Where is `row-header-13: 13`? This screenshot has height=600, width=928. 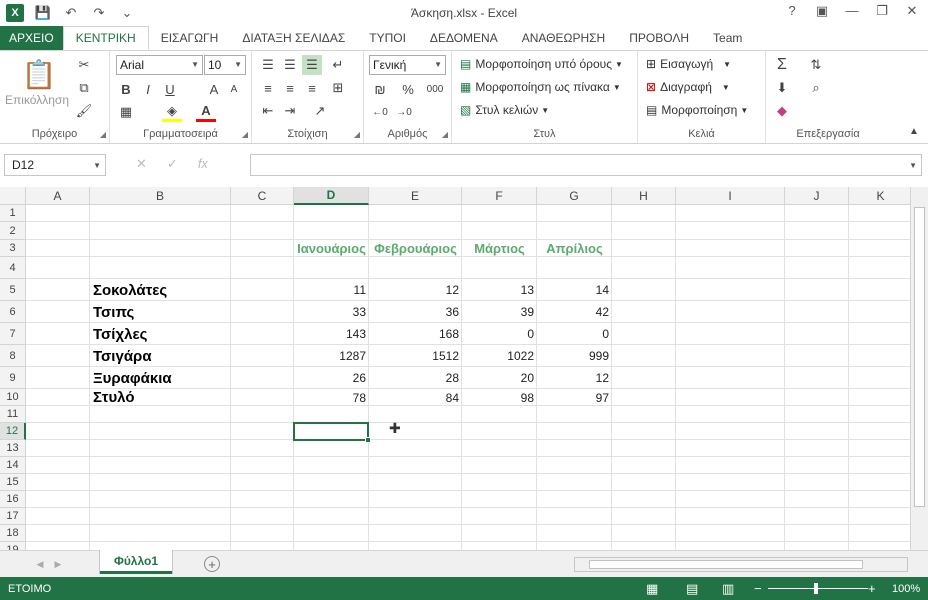 row-header-13: 13 is located at coordinates (13, 448).